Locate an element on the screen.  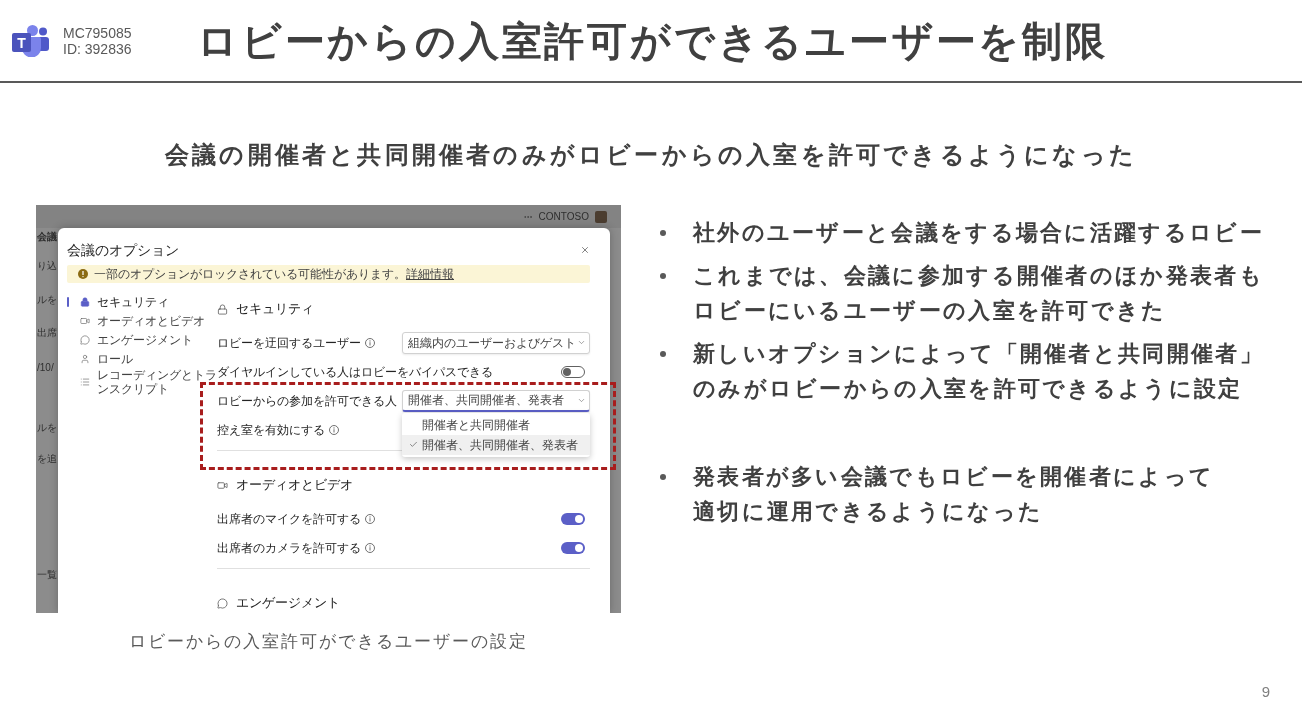
bullet-text: 新しいオプションによって「開催者と共同開催者」 のみがロビーからの入室を許可できるように設定 is located at coordinates (978, 371).